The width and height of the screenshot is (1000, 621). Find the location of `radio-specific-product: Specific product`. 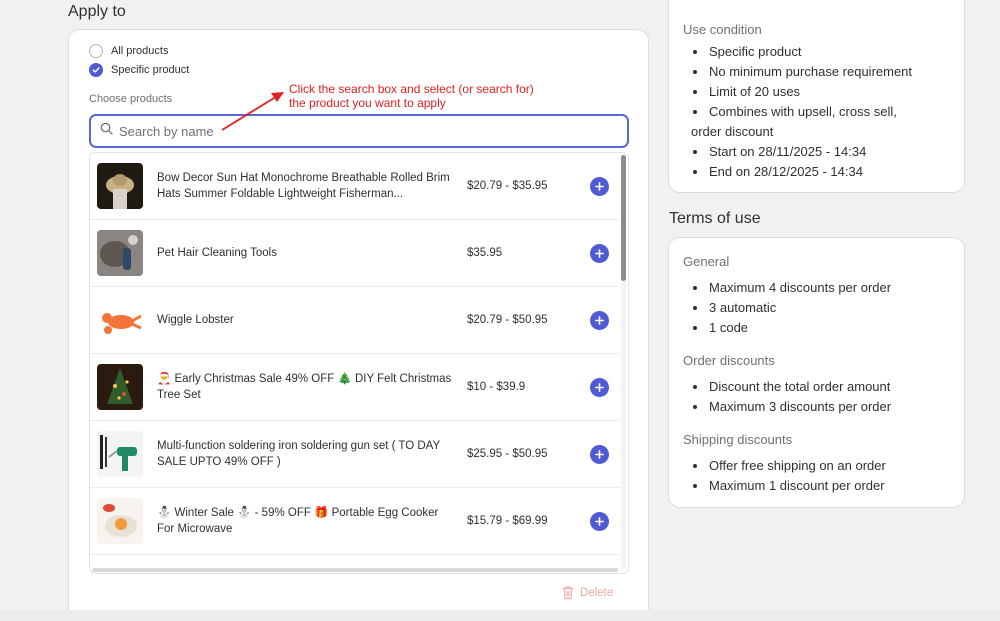

radio-specific-product: Specific product is located at coordinates (139, 70).